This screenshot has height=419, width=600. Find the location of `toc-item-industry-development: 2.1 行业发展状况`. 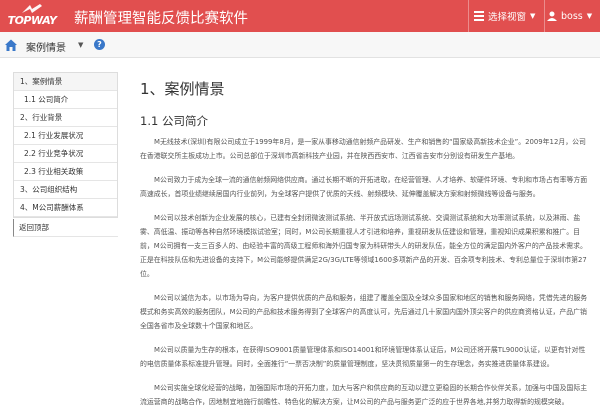

toc-item-industry-development: 2.1 行业发展状况 is located at coordinates (65, 136).